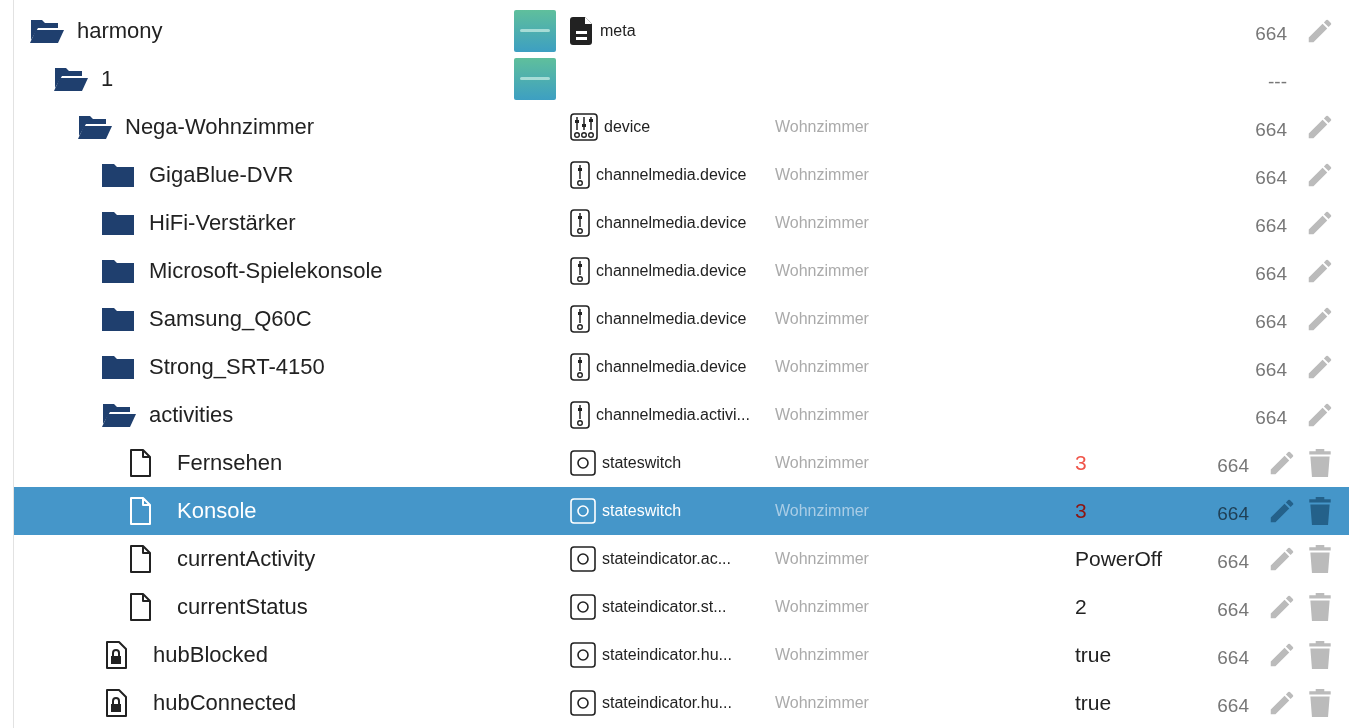  I want to click on tree-item-name: Microsoft-Spielekonsole, so click(266, 271).